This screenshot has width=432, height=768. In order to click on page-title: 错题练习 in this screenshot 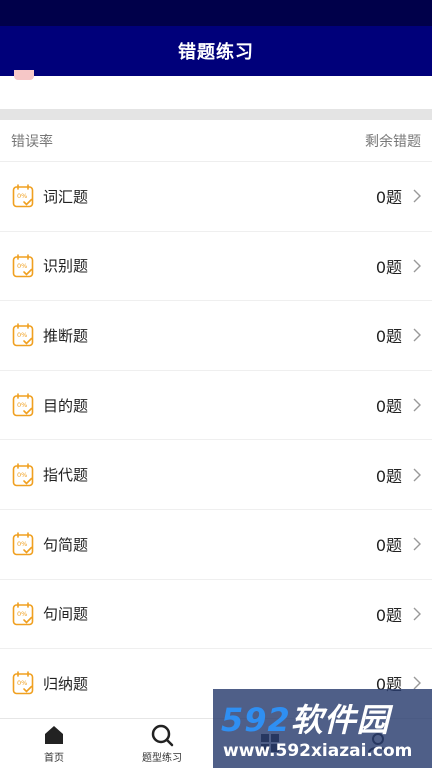, I will do `click(216, 52)`.